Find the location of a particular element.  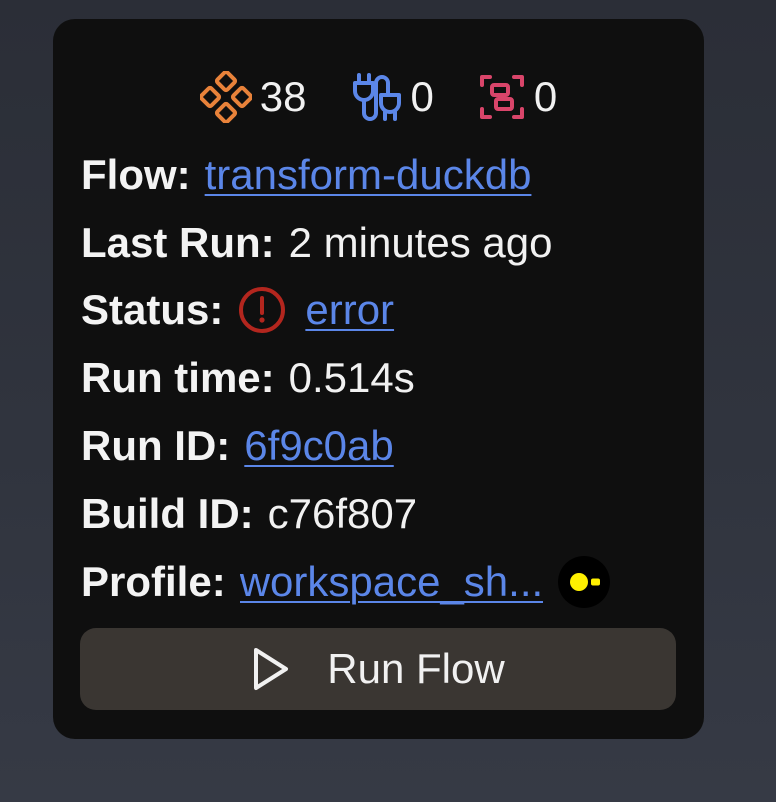

flow-row: Flow: transform-duckdb is located at coordinates (381, 175).